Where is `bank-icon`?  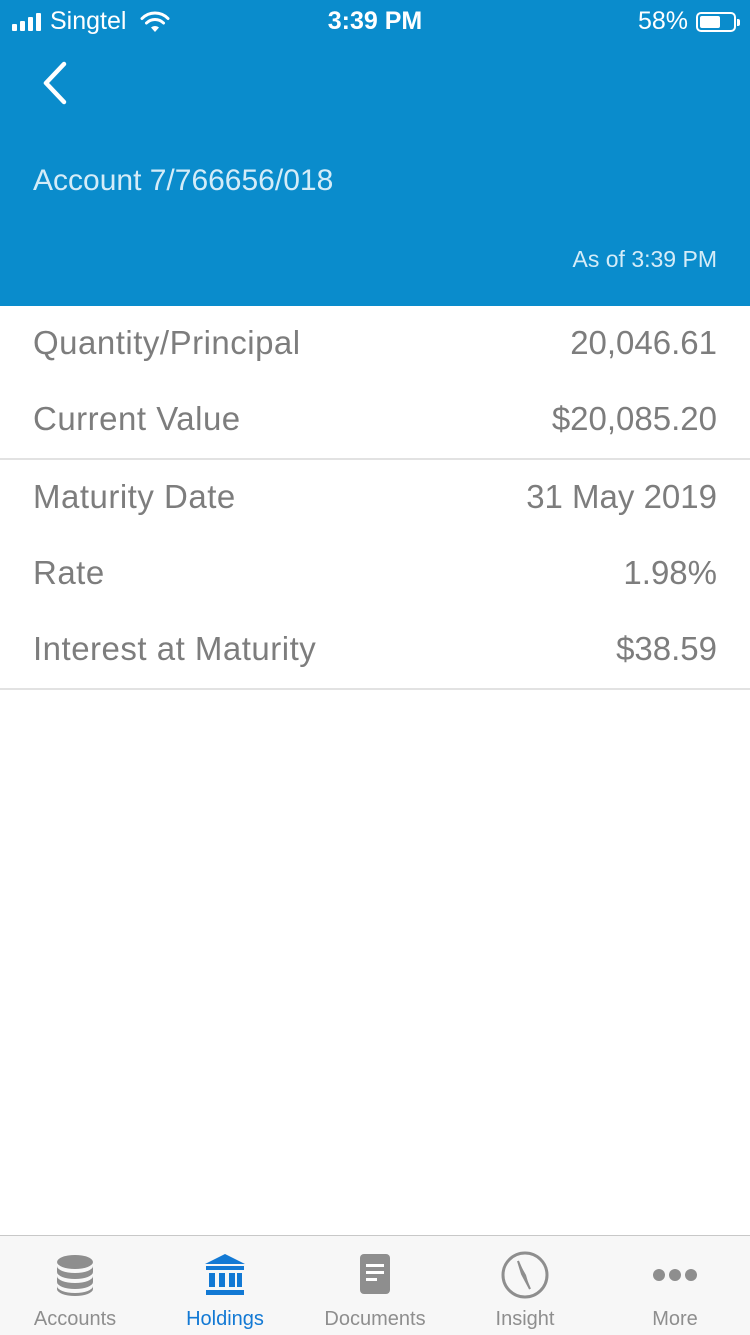 bank-icon is located at coordinates (225, 1274).